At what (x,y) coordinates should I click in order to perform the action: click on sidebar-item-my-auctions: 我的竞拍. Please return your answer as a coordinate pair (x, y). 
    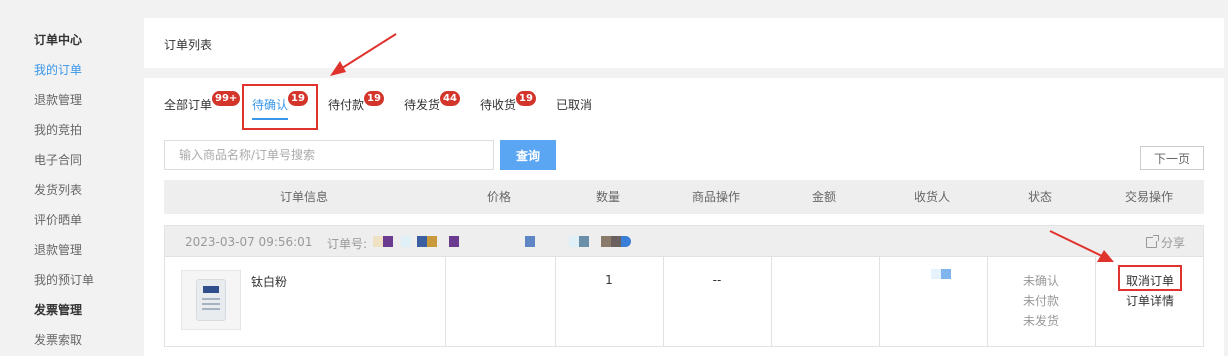
    Looking at the image, I should click on (58, 130).